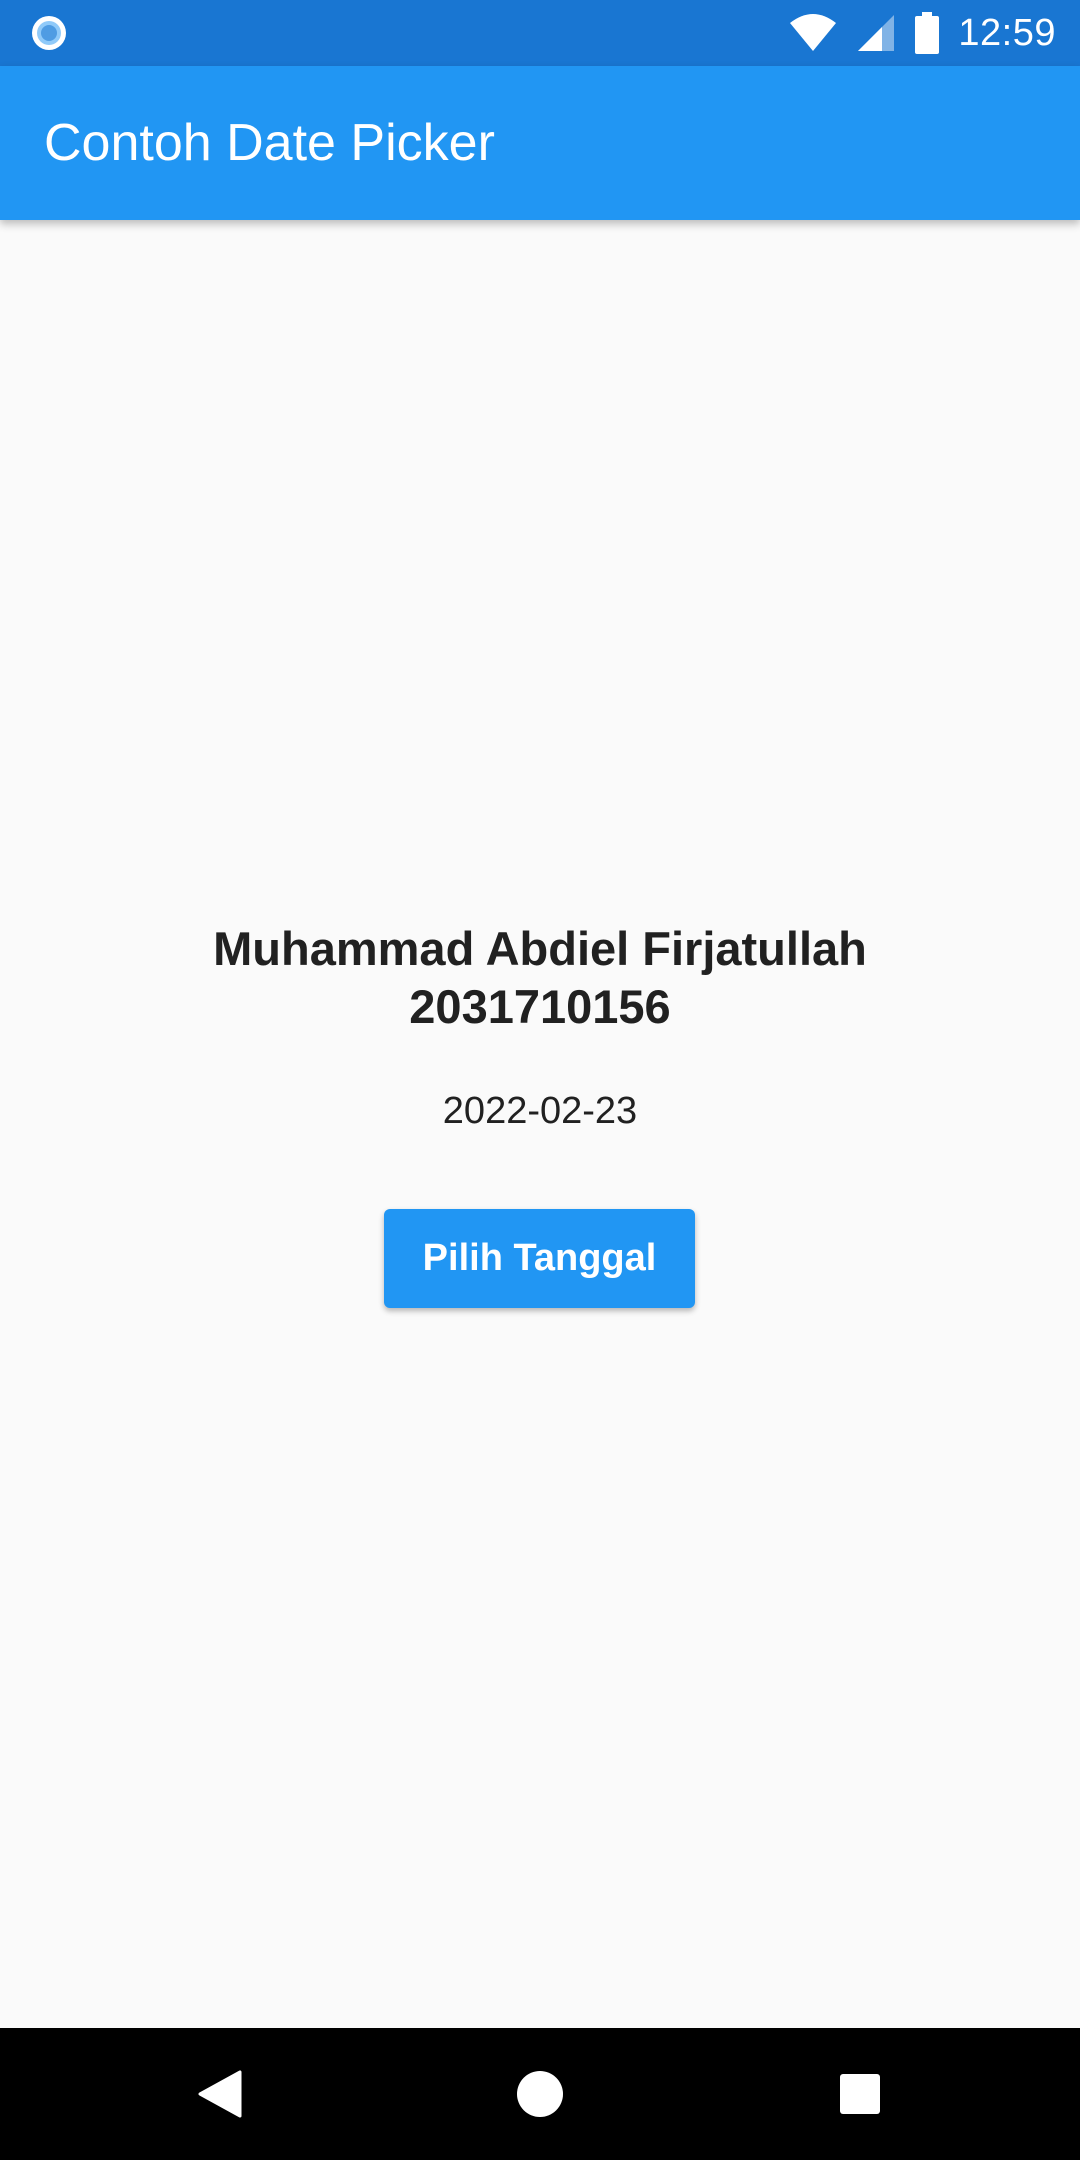  I want to click on student-id: 2031710156, so click(540, 1006).